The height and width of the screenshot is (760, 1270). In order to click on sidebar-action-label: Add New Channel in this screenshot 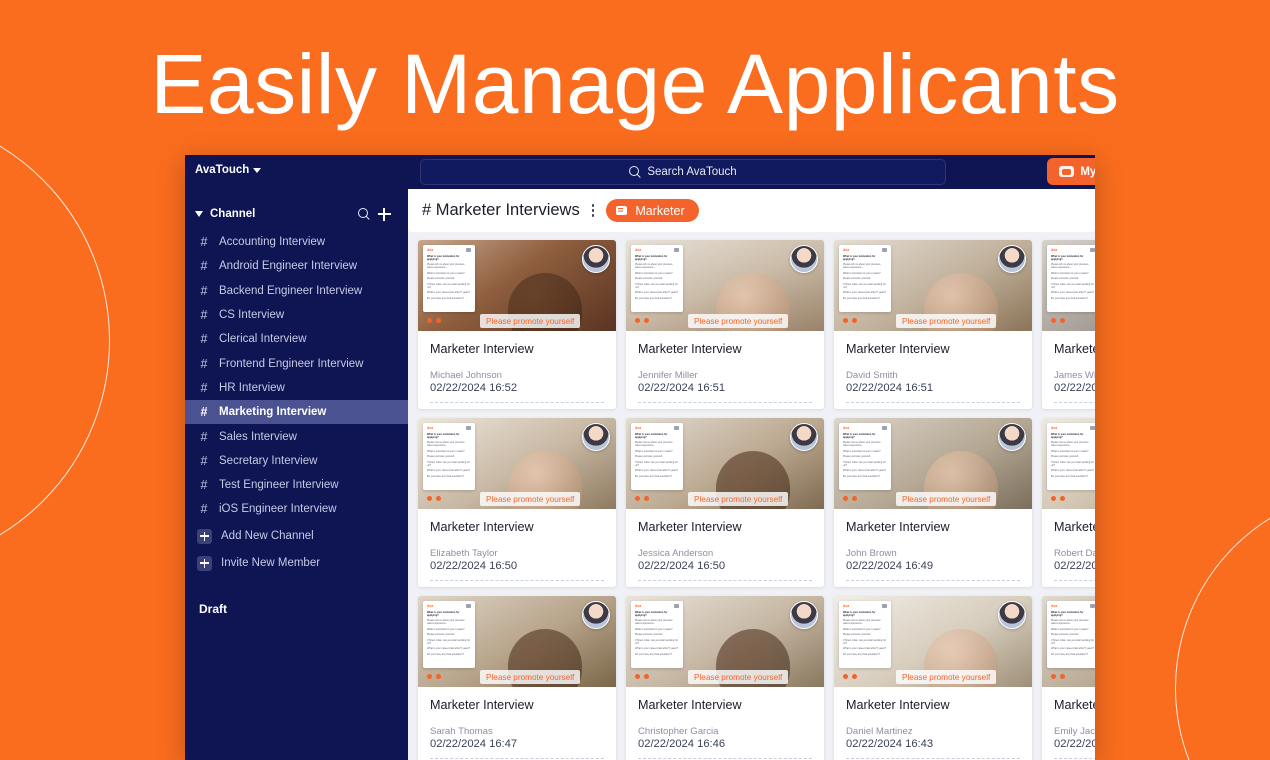, I will do `click(267, 536)`.